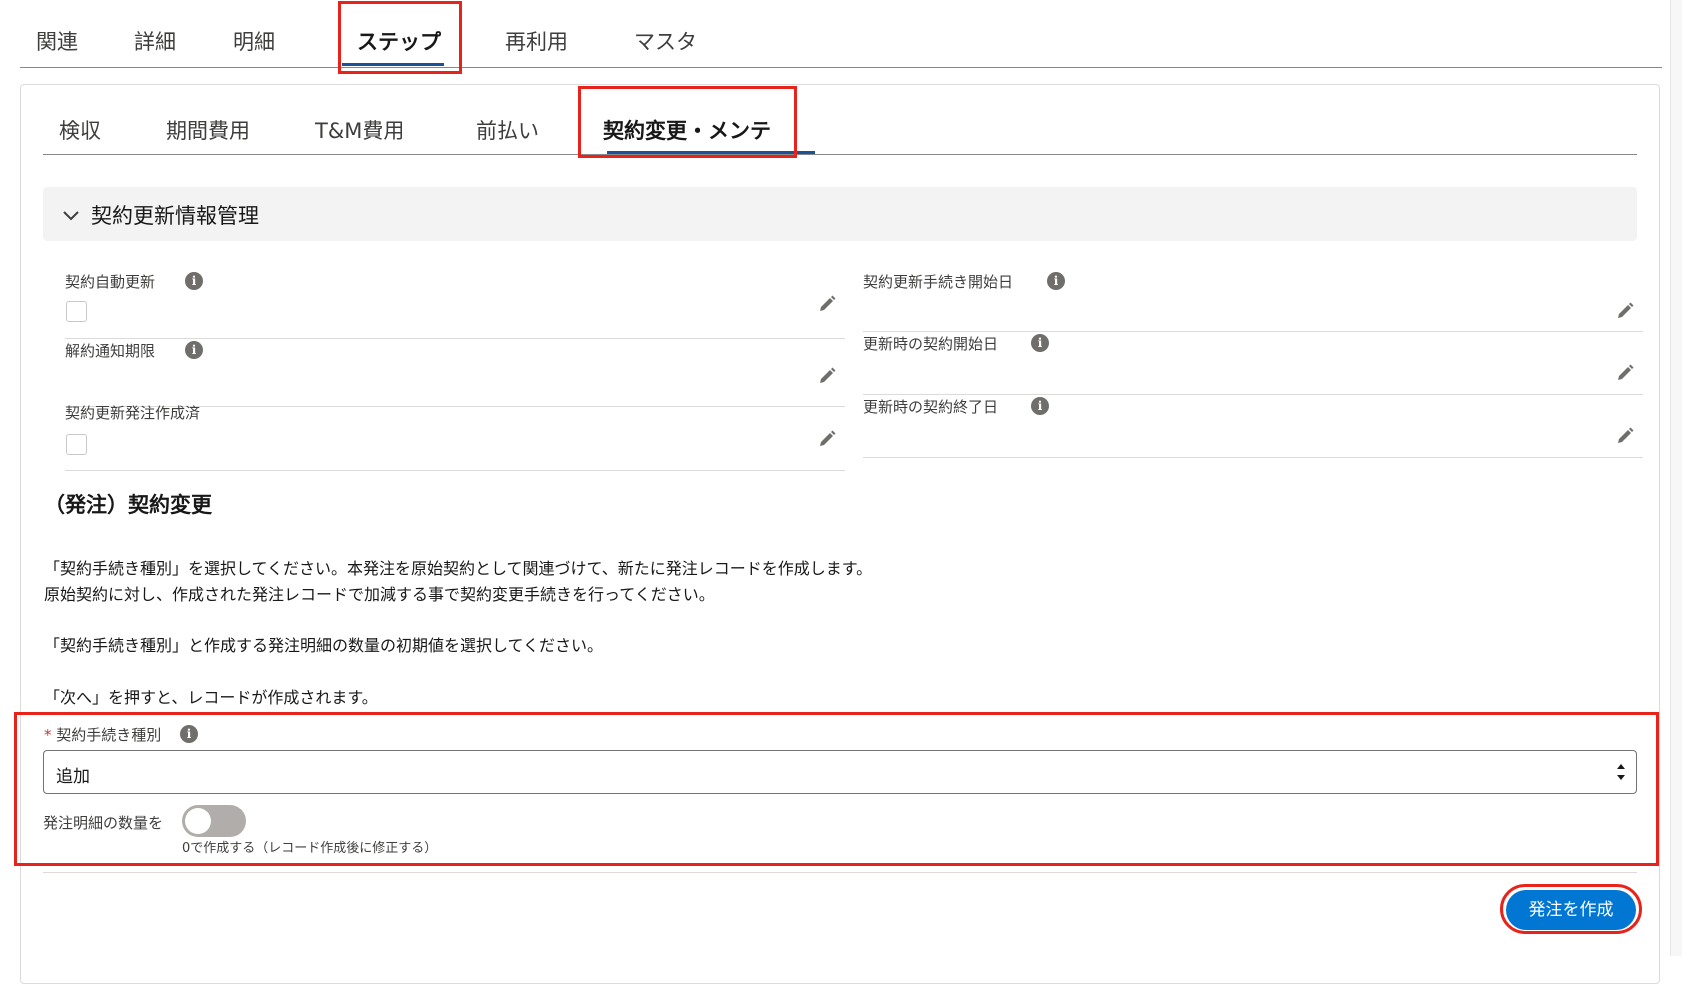  What do you see at coordinates (208, 130) in the screenshot?
I see `tab-period-cost: 期間費用` at bounding box center [208, 130].